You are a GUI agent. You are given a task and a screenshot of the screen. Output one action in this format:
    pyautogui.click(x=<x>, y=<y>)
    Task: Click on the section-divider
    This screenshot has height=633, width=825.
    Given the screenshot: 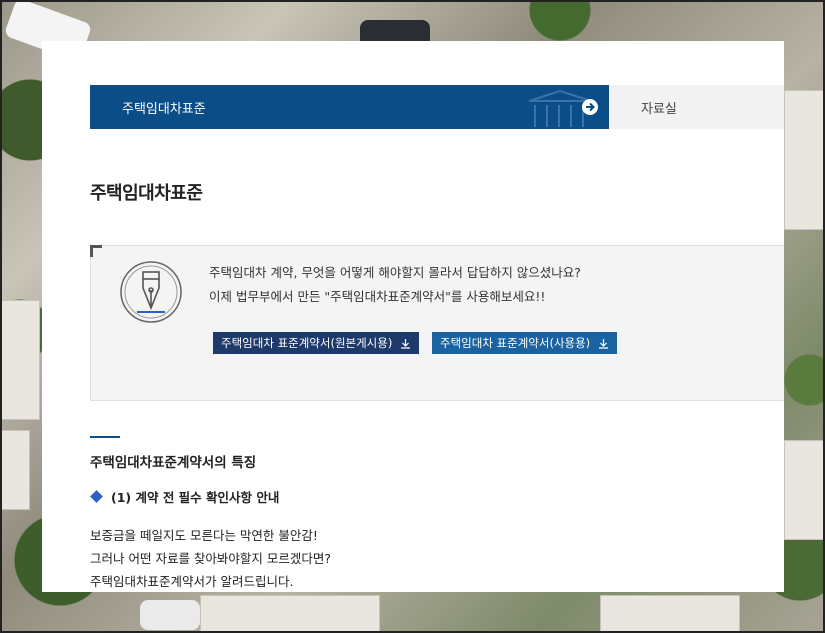 What is the action you would take?
    pyautogui.click(x=105, y=437)
    